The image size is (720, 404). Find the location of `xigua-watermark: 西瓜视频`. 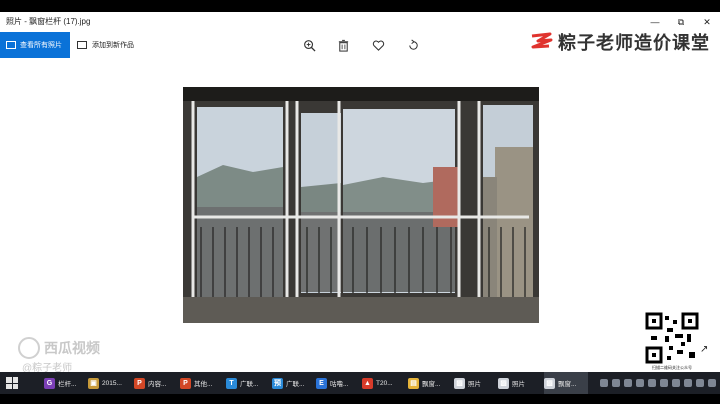

xigua-watermark: 西瓜视频 is located at coordinates (59, 348).